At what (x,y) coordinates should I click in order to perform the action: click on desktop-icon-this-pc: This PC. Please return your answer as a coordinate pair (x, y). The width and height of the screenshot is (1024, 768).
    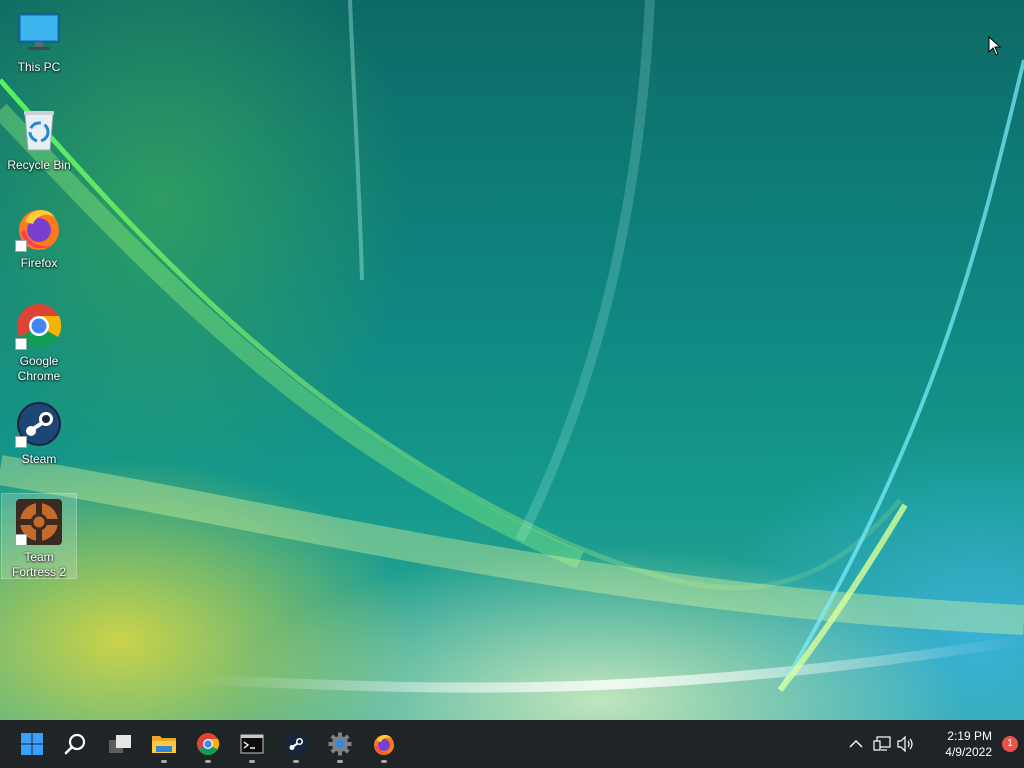
    Looking at the image, I should click on (39, 39).